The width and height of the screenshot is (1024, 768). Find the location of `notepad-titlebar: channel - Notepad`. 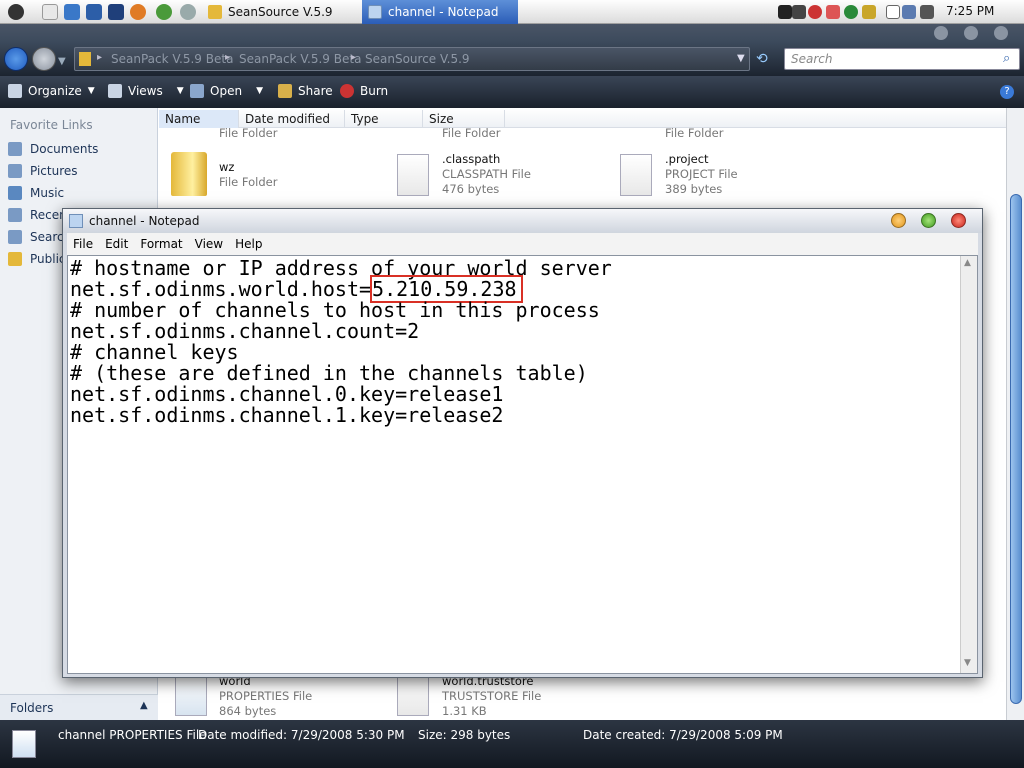

notepad-titlebar: channel - Notepad is located at coordinates (522, 221).